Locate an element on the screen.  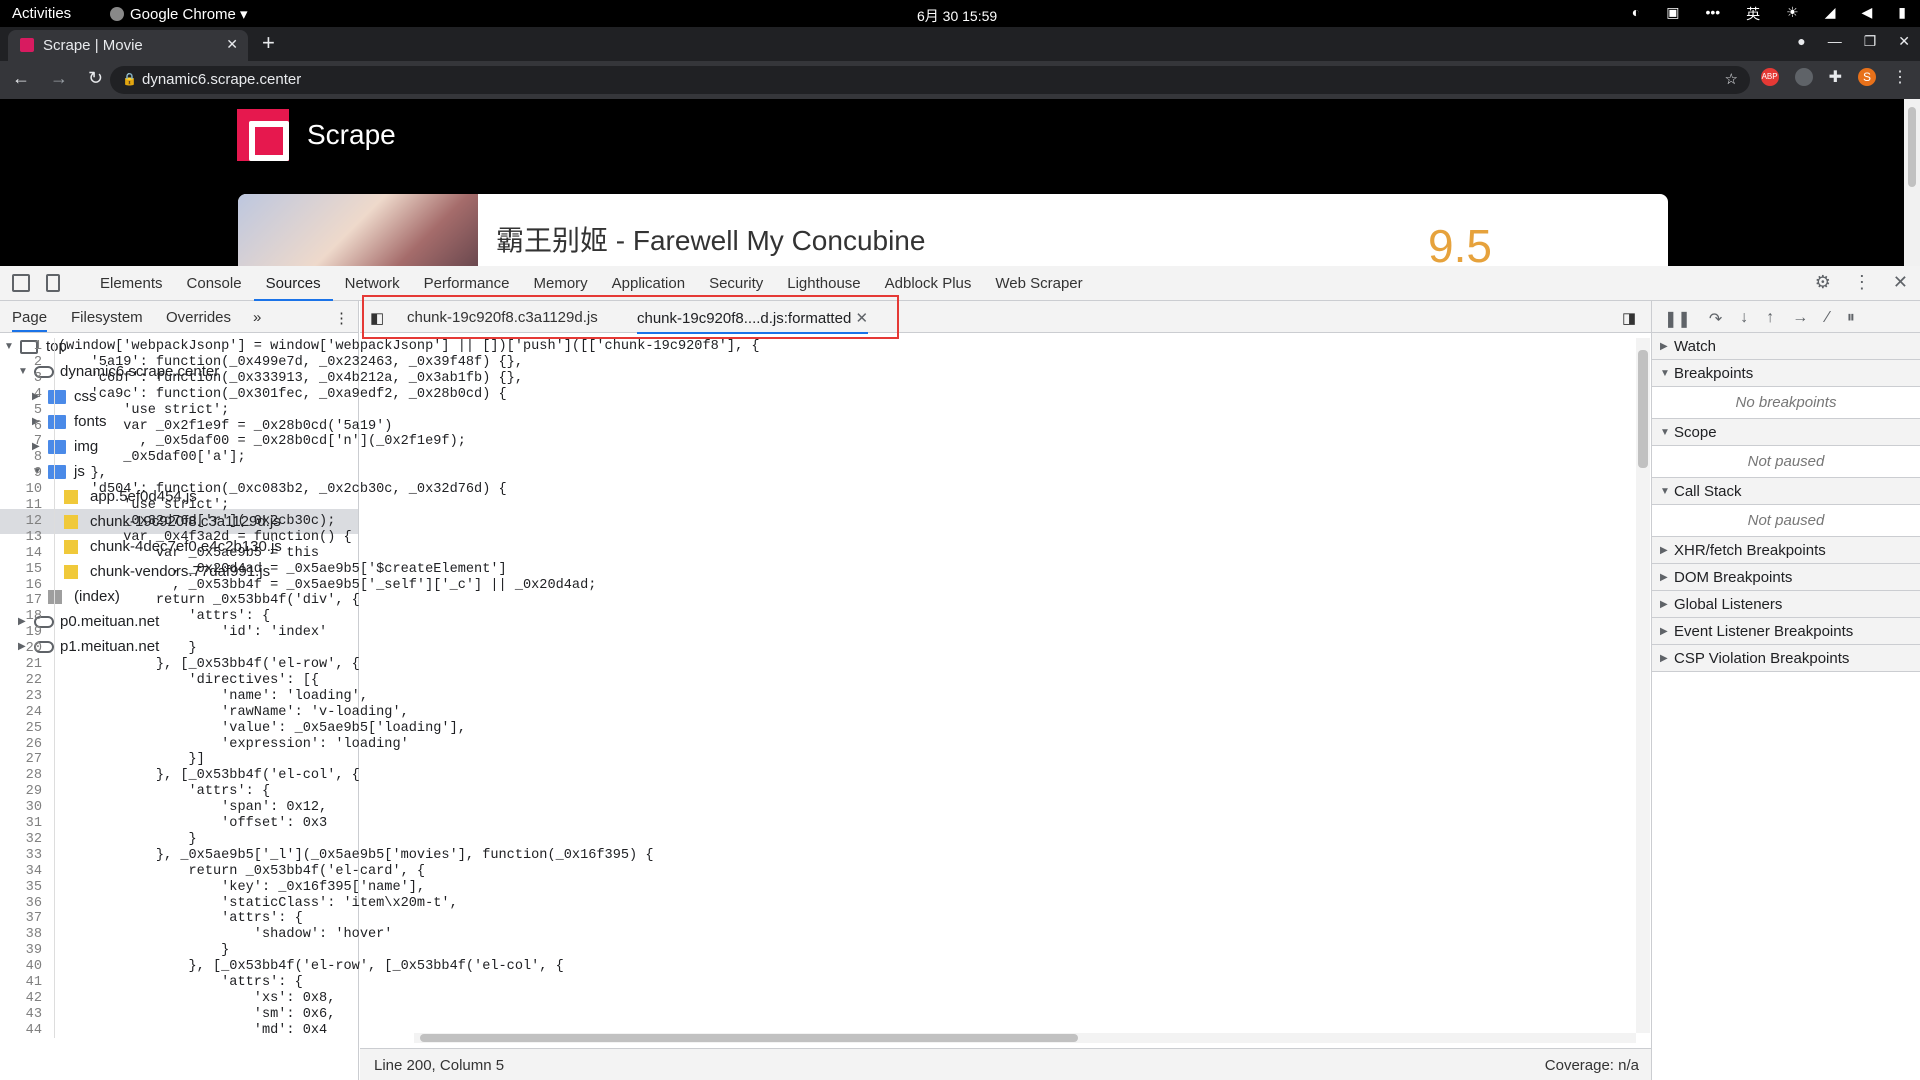
line-number: 21 is located at coordinates (24, 664).